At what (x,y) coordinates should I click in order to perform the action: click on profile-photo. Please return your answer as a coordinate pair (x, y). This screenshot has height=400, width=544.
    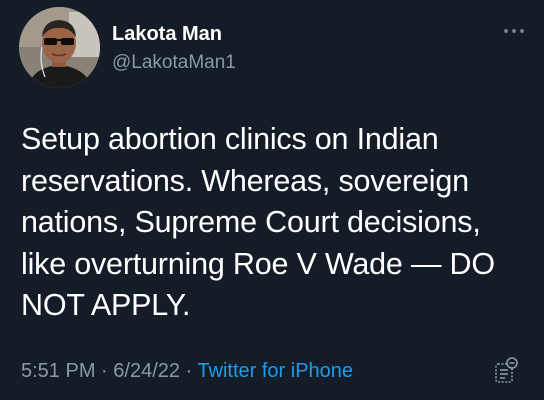
    Looking at the image, I should click on (59, 47).